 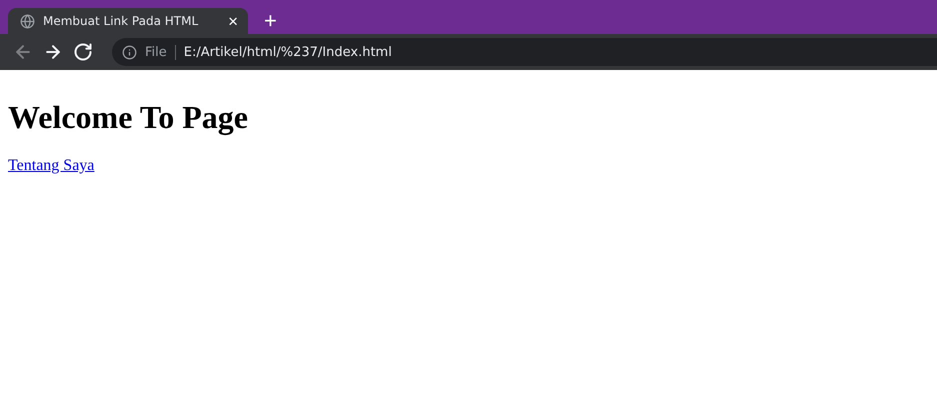 What do you see at coordinates (53, 52) in the screenshot?
I see `right-arrow-icon` at bounding box center [53, 52].